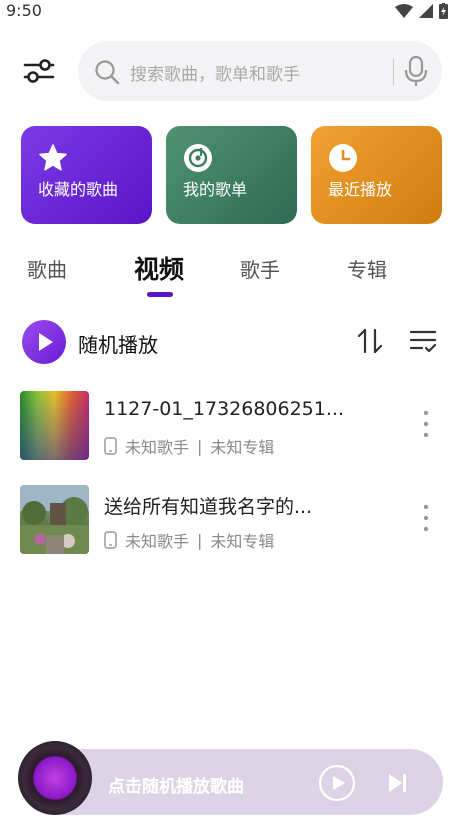  Describe the element at coordinates (426, 11) in the screenshot. I see `signal-icon` at that location.